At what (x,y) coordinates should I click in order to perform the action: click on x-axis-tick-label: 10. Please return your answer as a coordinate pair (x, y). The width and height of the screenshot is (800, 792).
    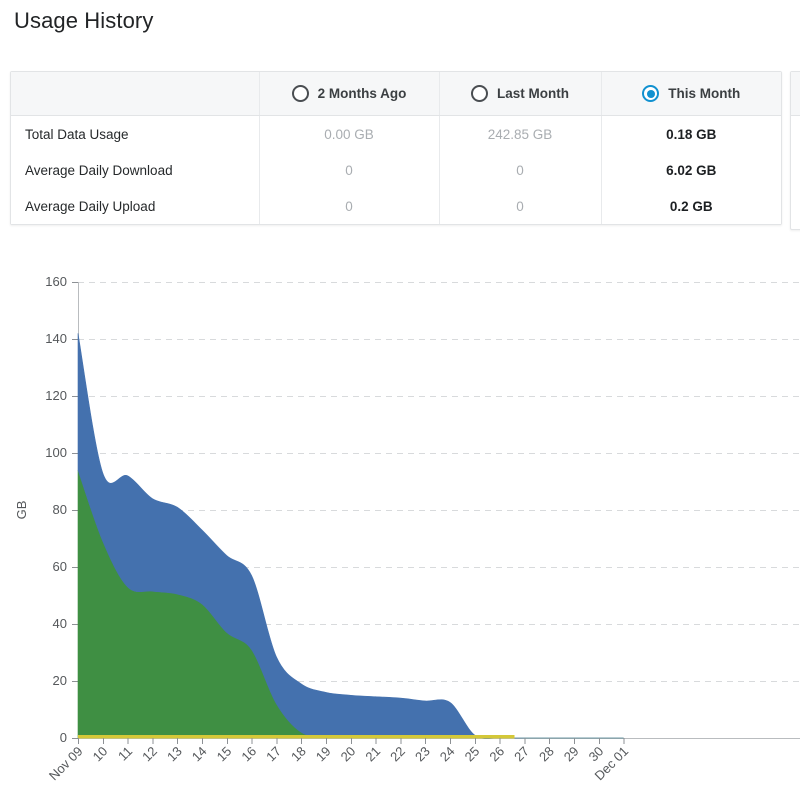
    Looking at the image, I should click on (100, 754).